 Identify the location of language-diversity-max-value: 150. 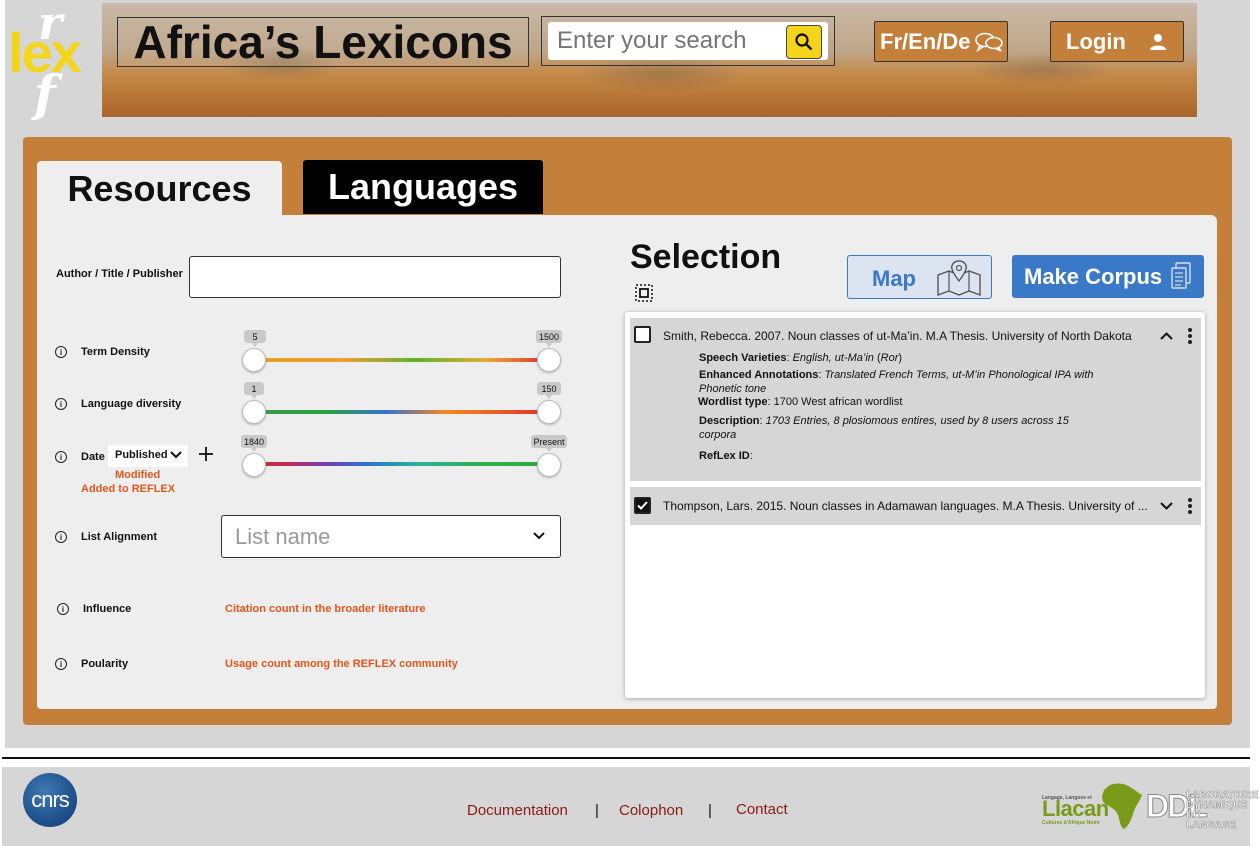
(549, 390).